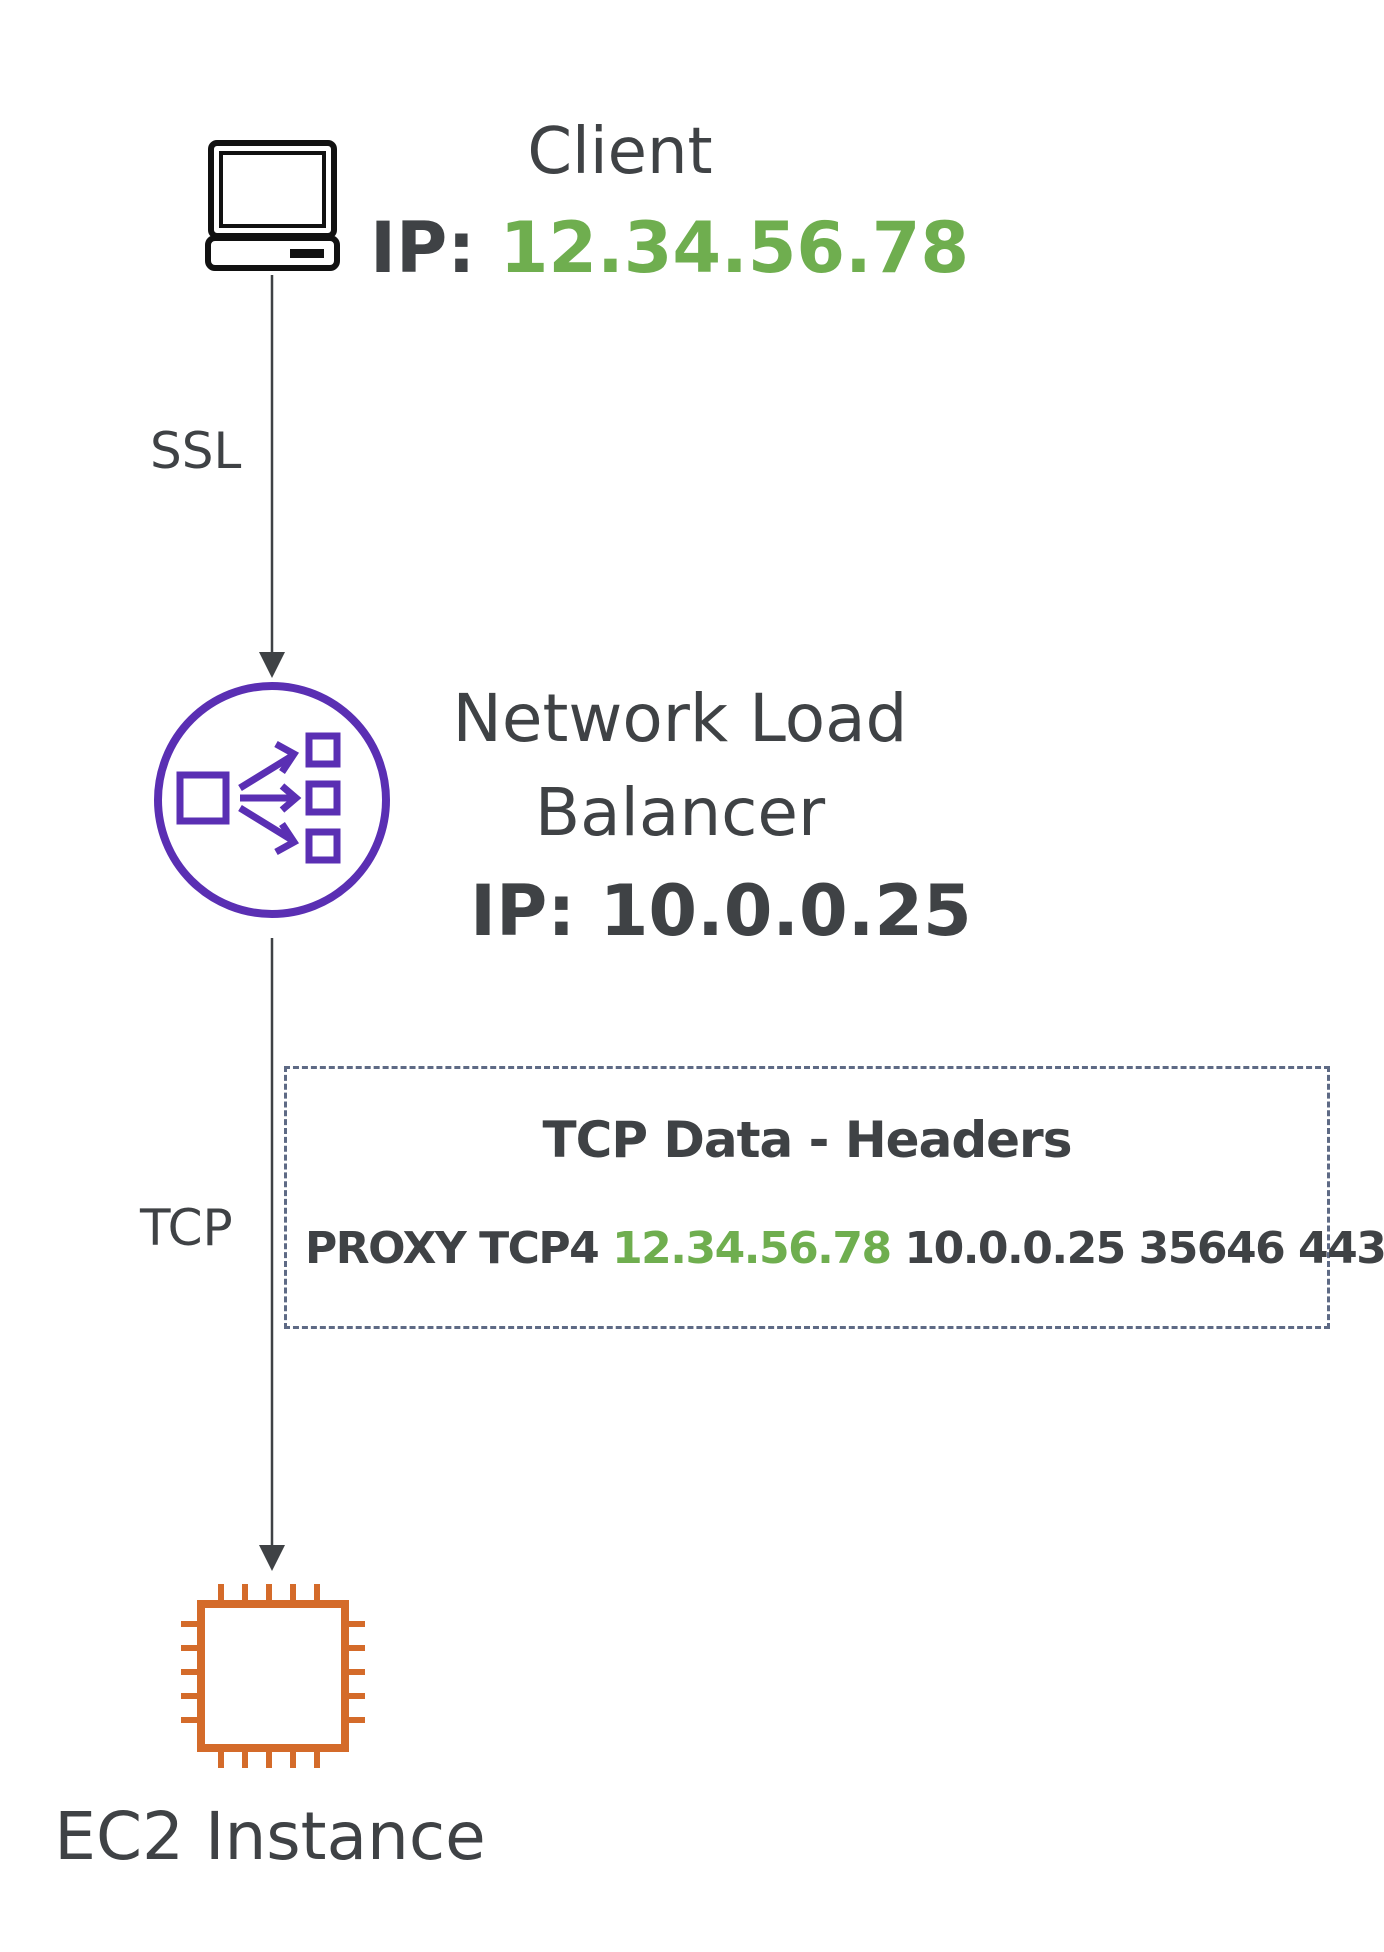  I want to click on load-balancer-node, so click(272, 800).